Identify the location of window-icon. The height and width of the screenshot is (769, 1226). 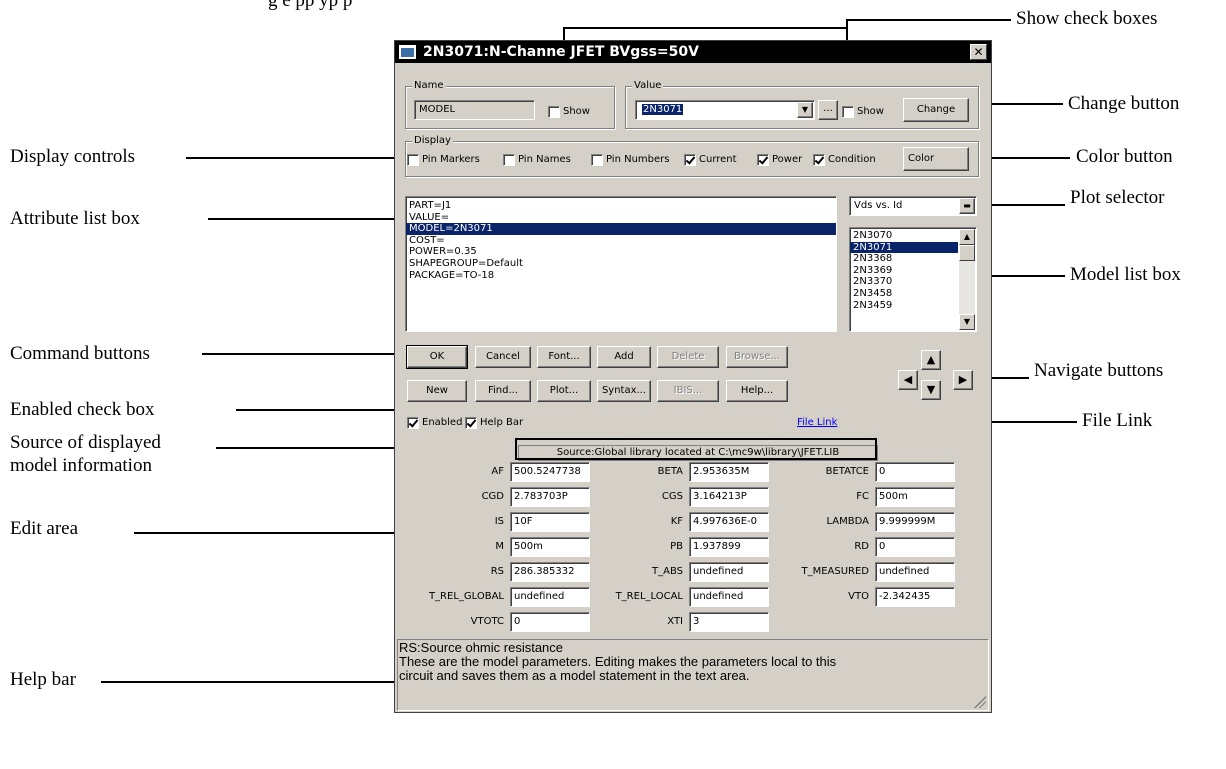
(407, 52).